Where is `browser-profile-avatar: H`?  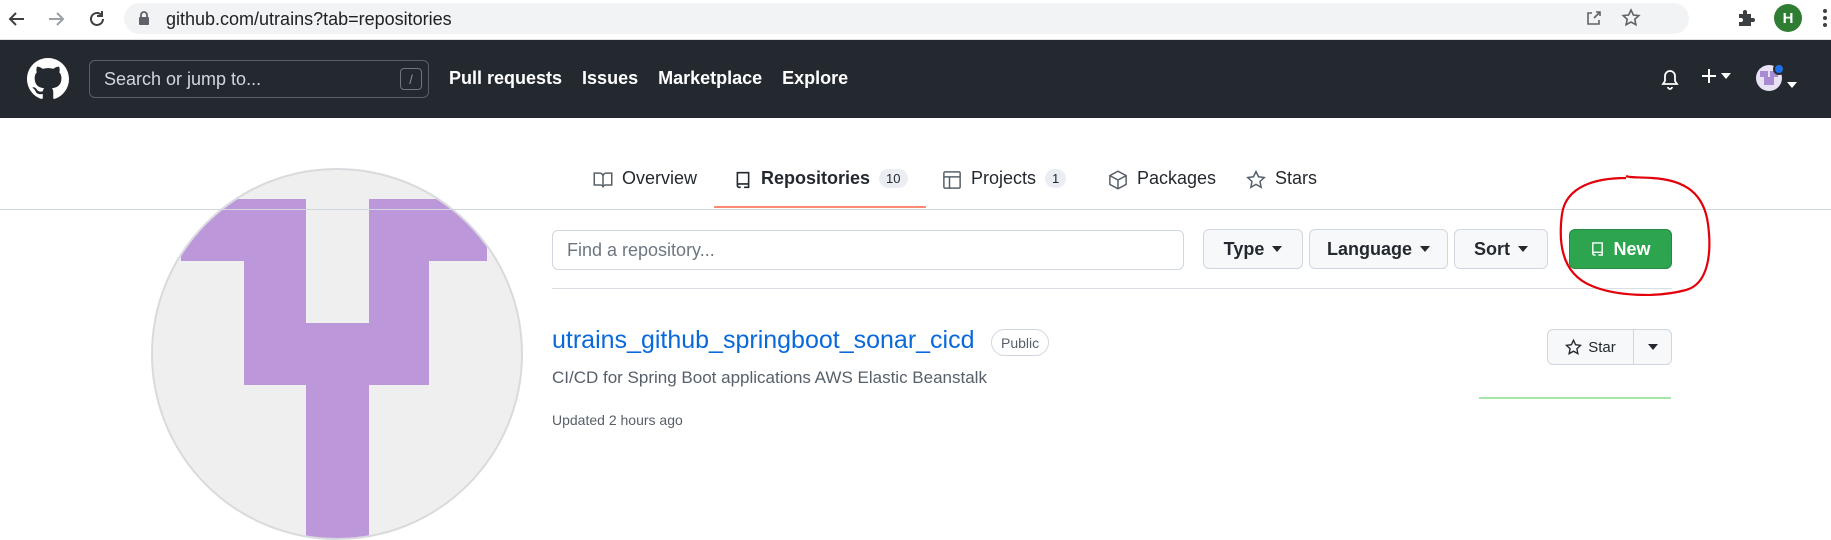
browser-profile-avatar: H is located at coordinates (1788, 18).